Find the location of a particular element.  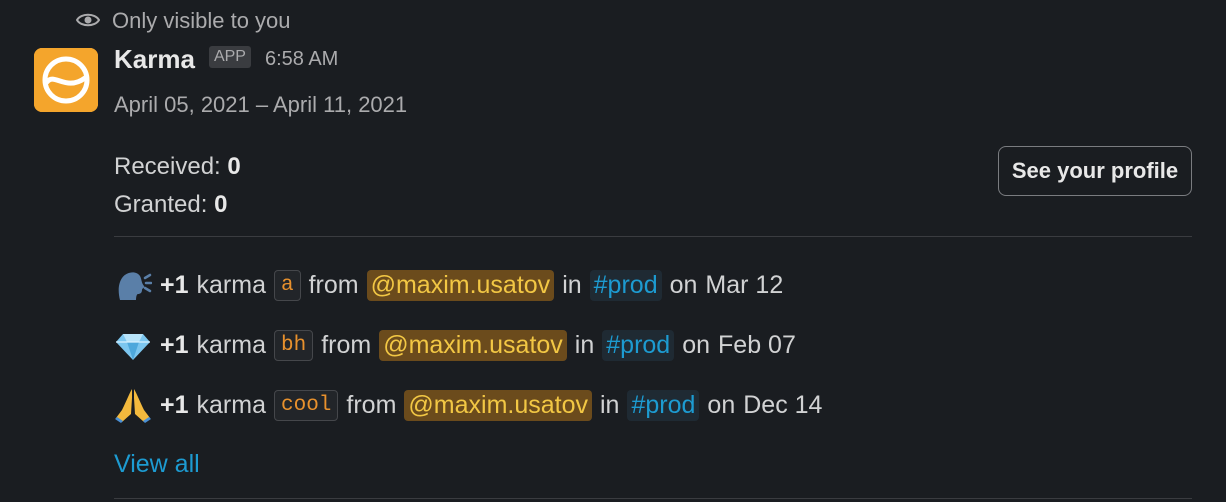

message-header: Karma APP 6:58 AM is located at coordinates (226, 59).